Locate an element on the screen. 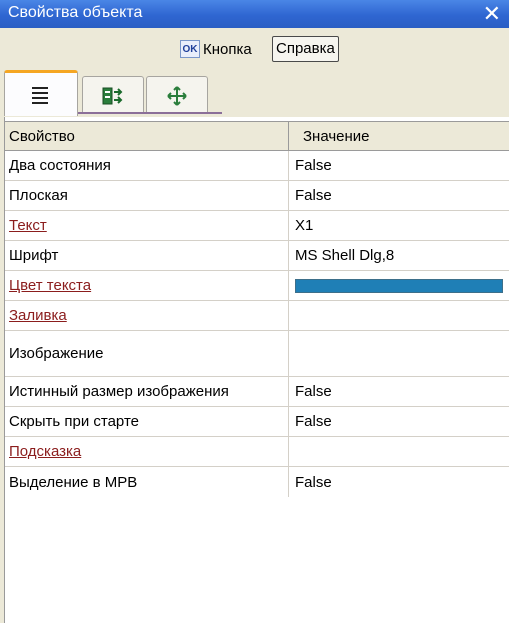  table-row: Цвет текста is located at coordinates (257, 286).